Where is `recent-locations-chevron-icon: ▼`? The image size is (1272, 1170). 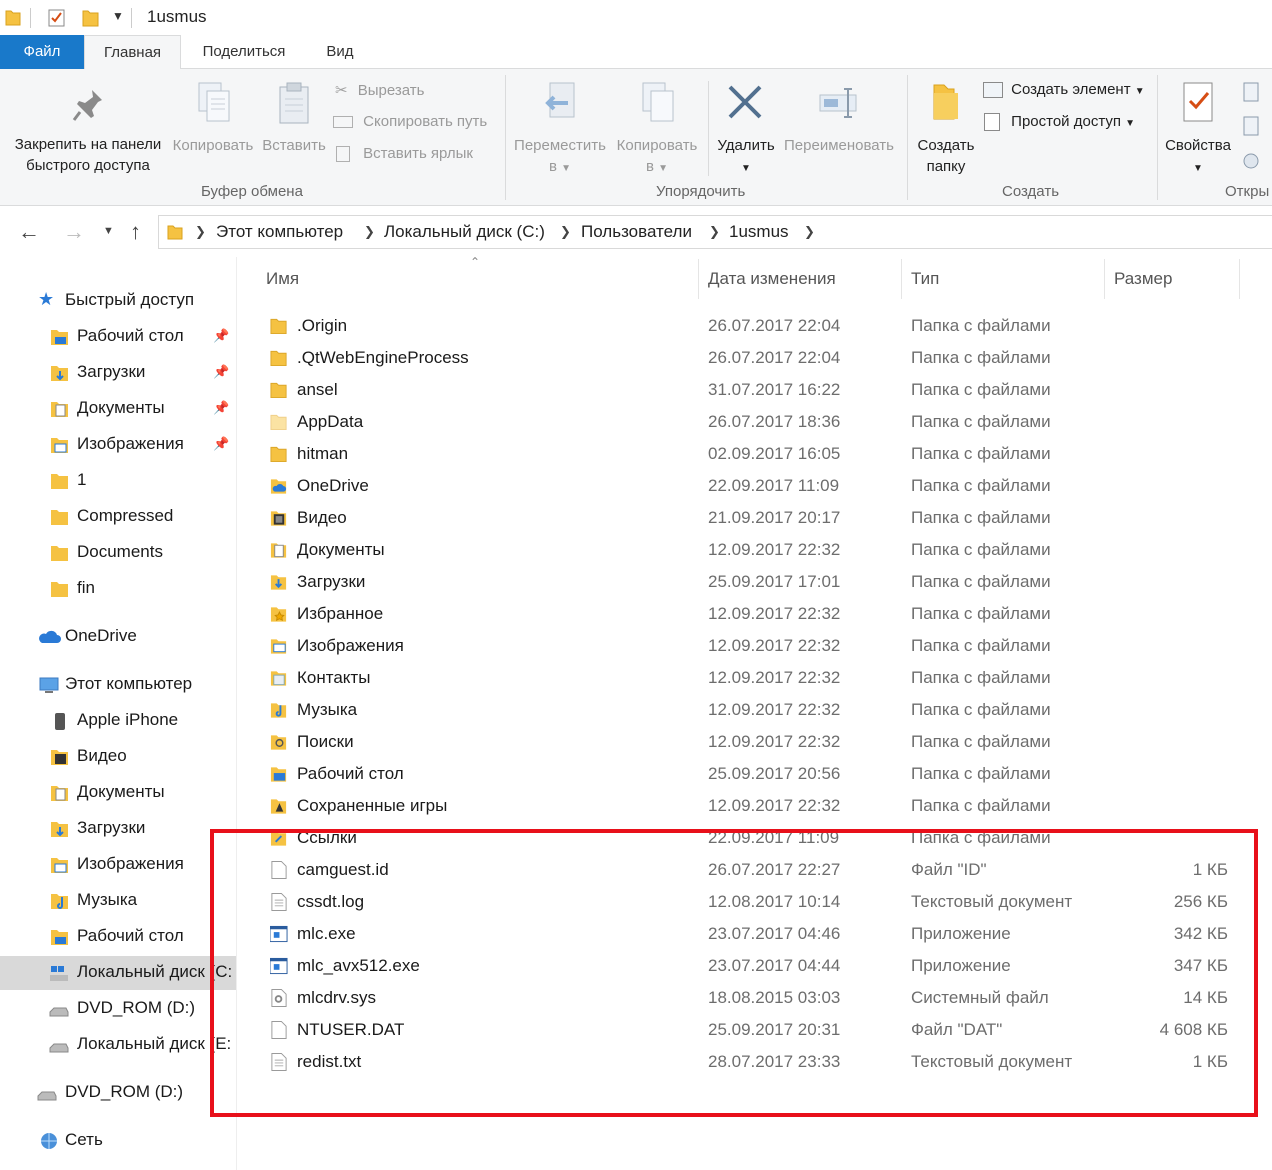
recent-locations-chevron-icon: ▼ is located at coordinates (108, 231).